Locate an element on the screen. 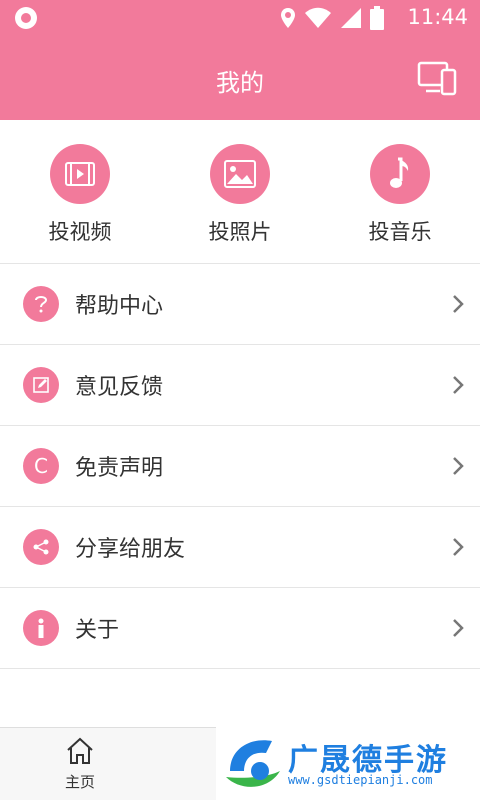 The height and width of the screenshot is (800, 480). watermark-logo-icon is located at coordinates (253, 763).